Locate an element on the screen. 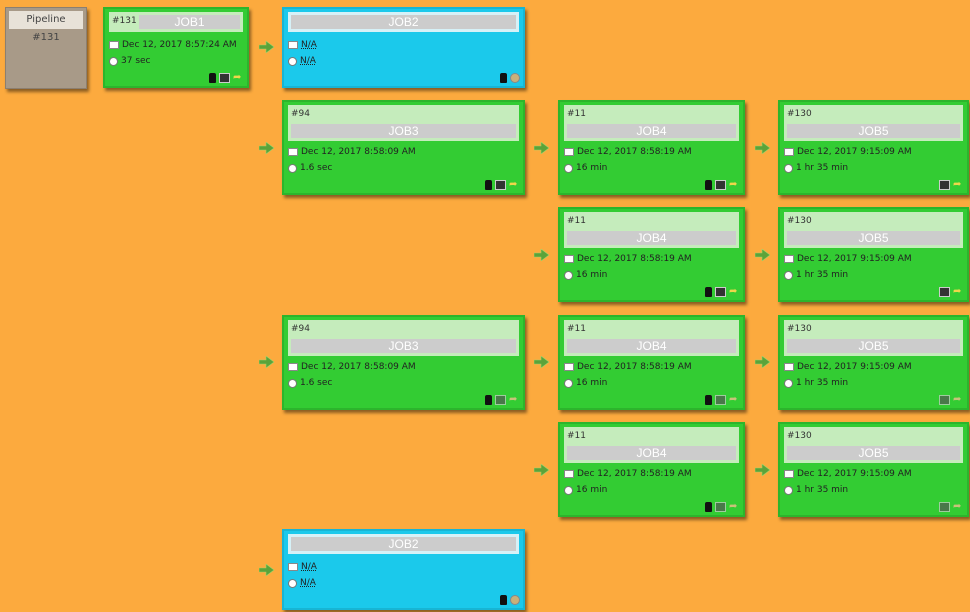 The image size is (970, 612). duration: 1.6 sec is located at coordinates (316, 168).